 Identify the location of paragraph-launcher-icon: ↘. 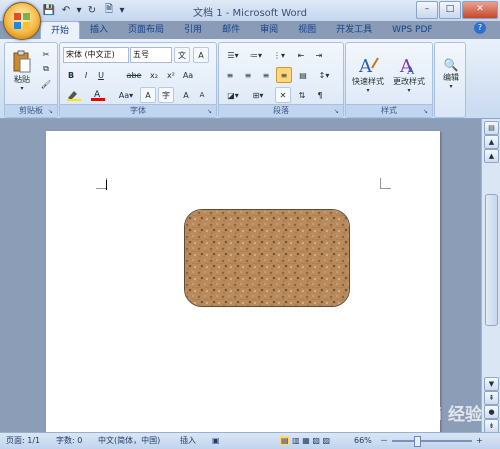
(337, 111).